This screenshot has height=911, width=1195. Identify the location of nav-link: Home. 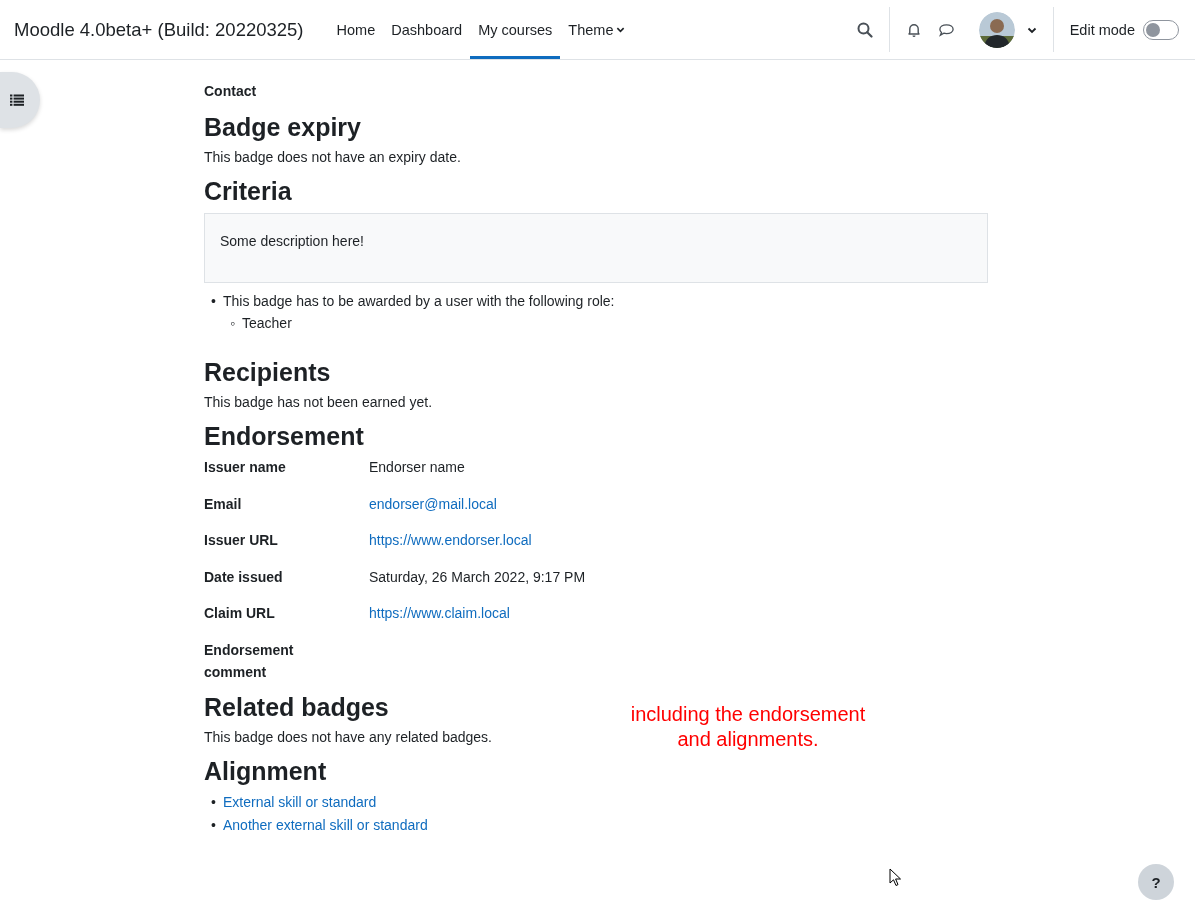
(356, 29).